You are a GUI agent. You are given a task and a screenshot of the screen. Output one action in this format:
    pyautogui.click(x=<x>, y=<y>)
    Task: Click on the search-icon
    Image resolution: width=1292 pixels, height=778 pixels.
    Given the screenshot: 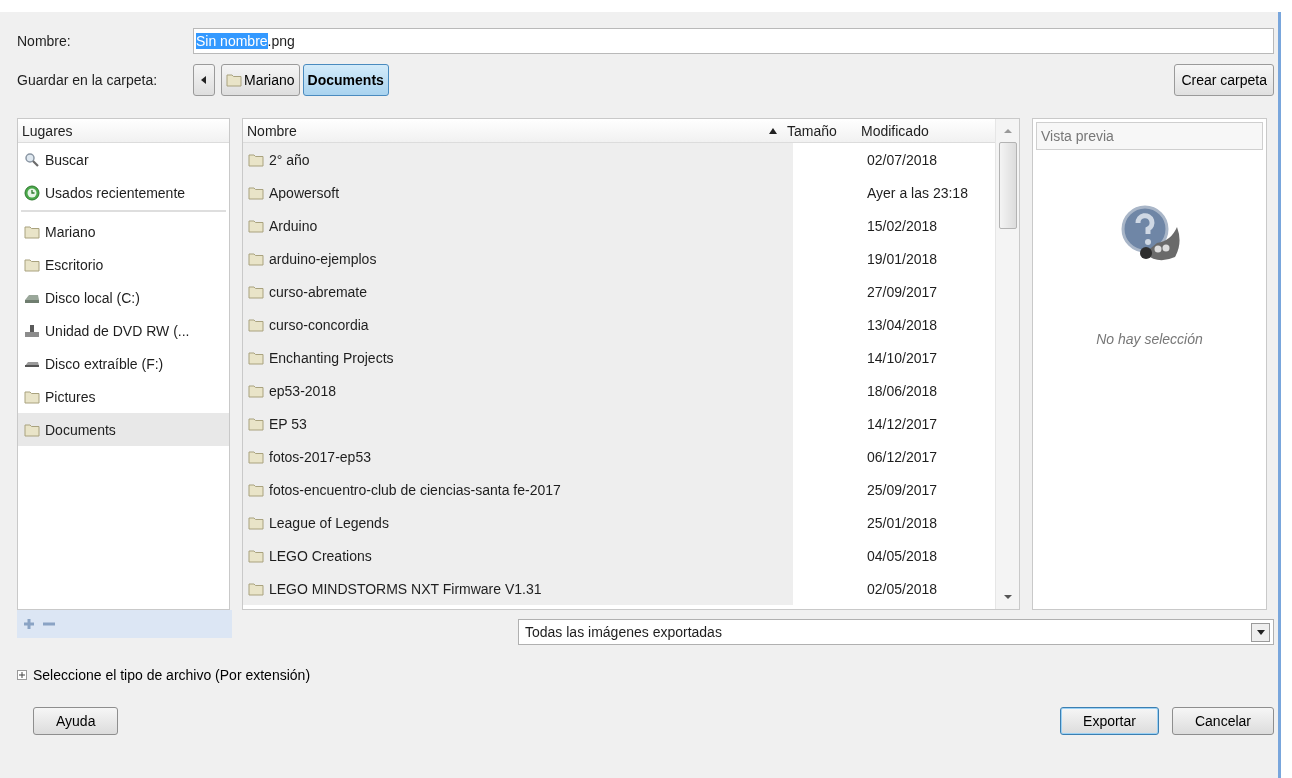 What is the action you would take?
    pyautogui.click(x=32, y=159)
    